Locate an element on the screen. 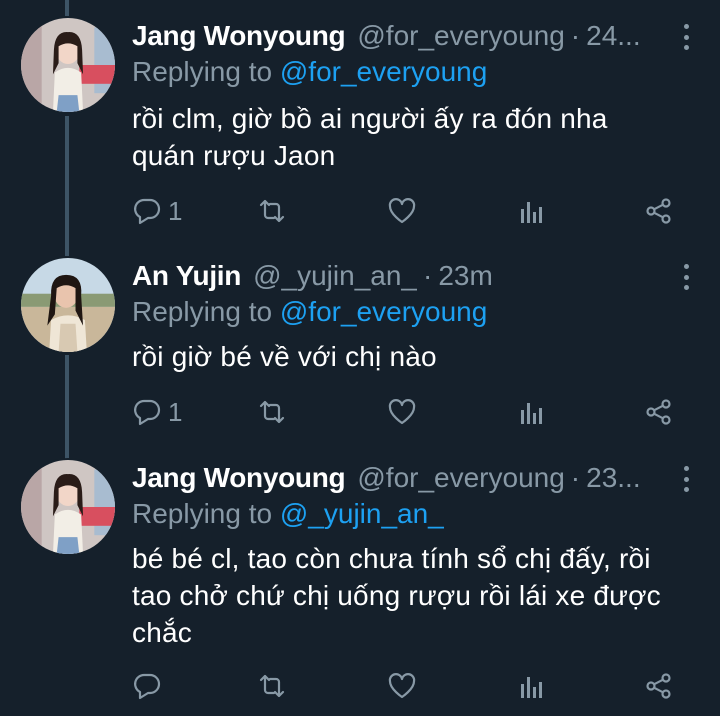  reply-button is located at coordinates (150, 686).